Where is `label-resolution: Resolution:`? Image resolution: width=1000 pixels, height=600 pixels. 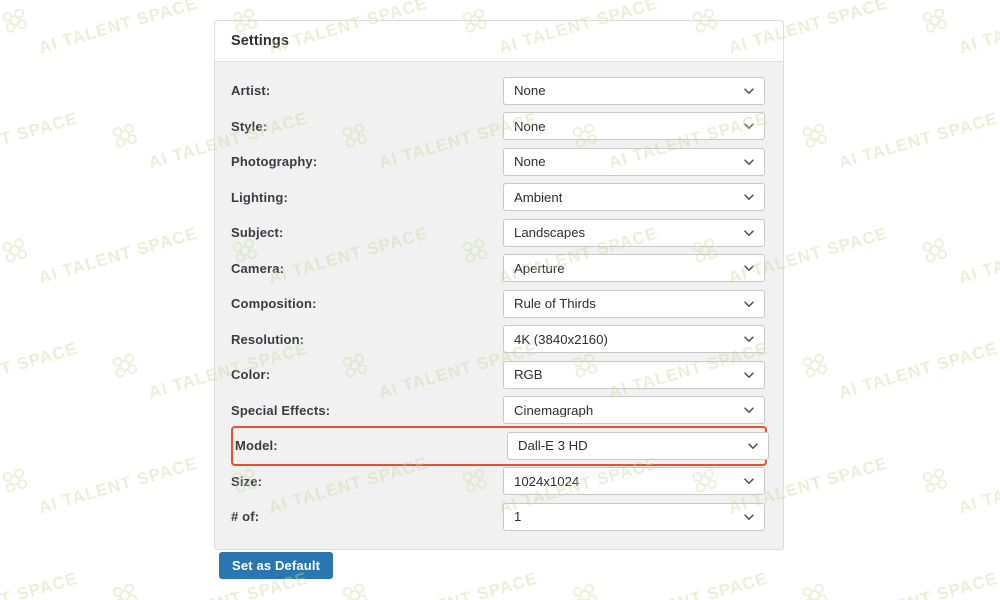 label-resolution: Resolution: is located at coordinates (268, 339).